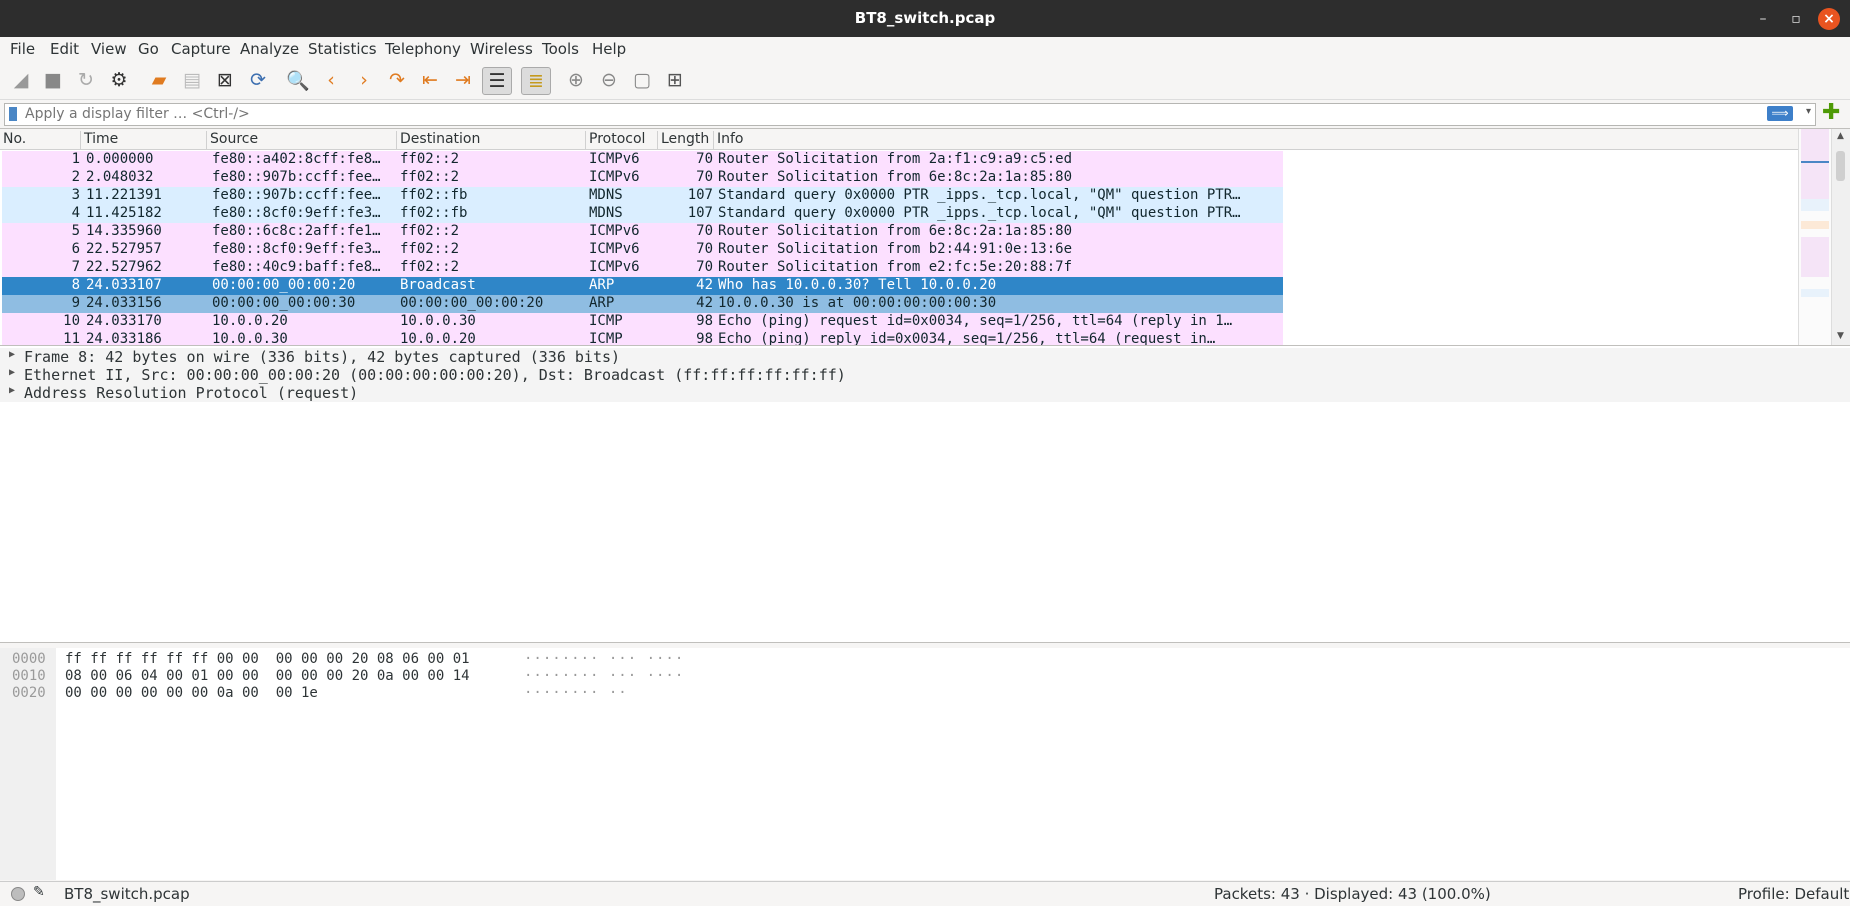 The width and height of the screenshot is (1850, 906). Describe the element at coordinates (192, 80) in the screenshot. I see `save-file-icon: ▤` at that location.